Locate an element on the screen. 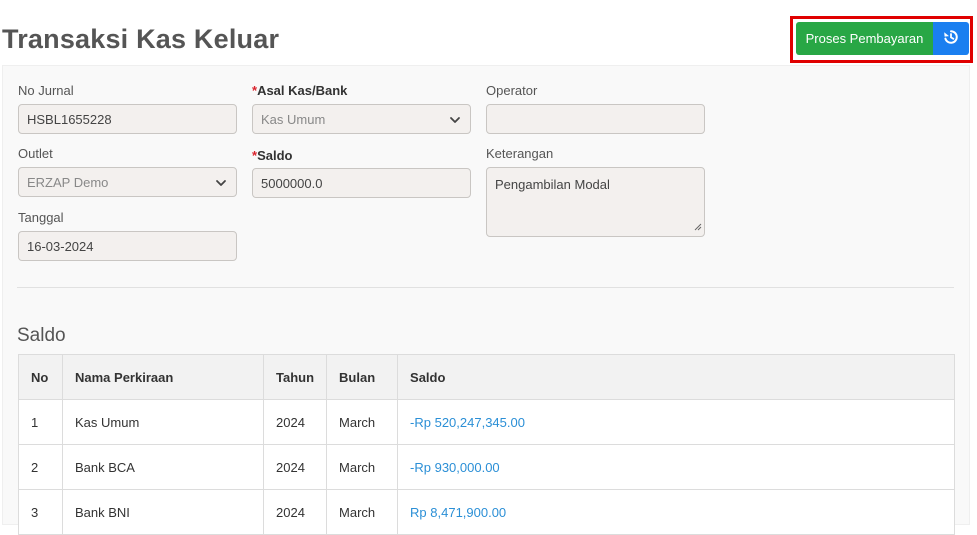 This screenshot has width=977, height=535. proses-pembayaran-button: Proses Pembayaran is located at coordinates (864, 38).